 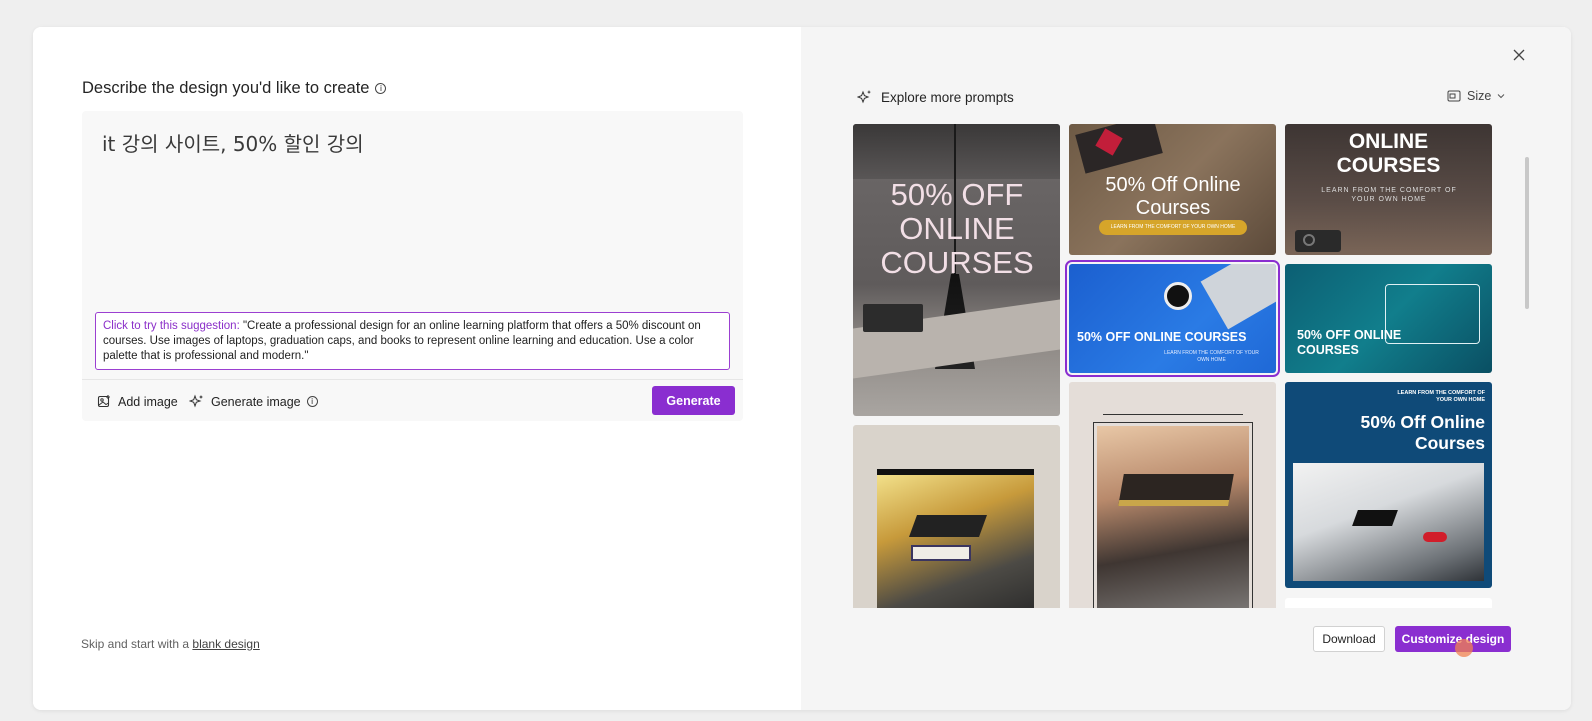 I want to click on generate-image-button: Generate image i, so click(x=253, y=401).